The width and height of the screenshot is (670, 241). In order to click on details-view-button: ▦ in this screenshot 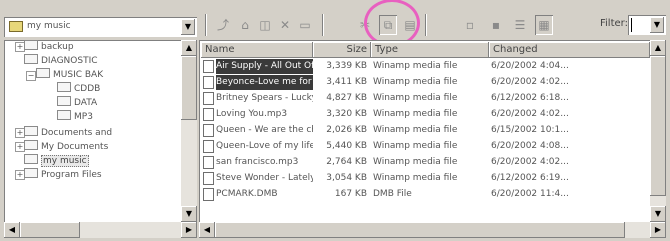, I will do `click(544, 25)`.